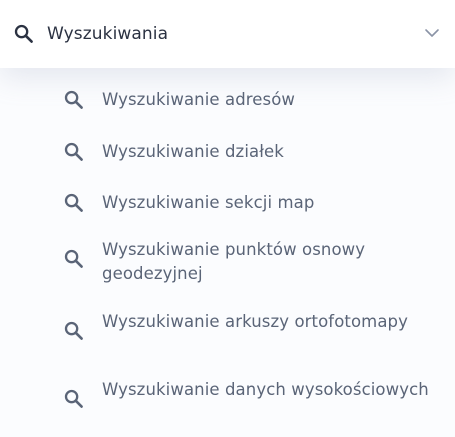 This screenshot has width=455, height=437. What do you see at coordinates (108, 34) in the screenshot?
I see `section-title: Wyszukiwania` at bounding box center [108, 34].